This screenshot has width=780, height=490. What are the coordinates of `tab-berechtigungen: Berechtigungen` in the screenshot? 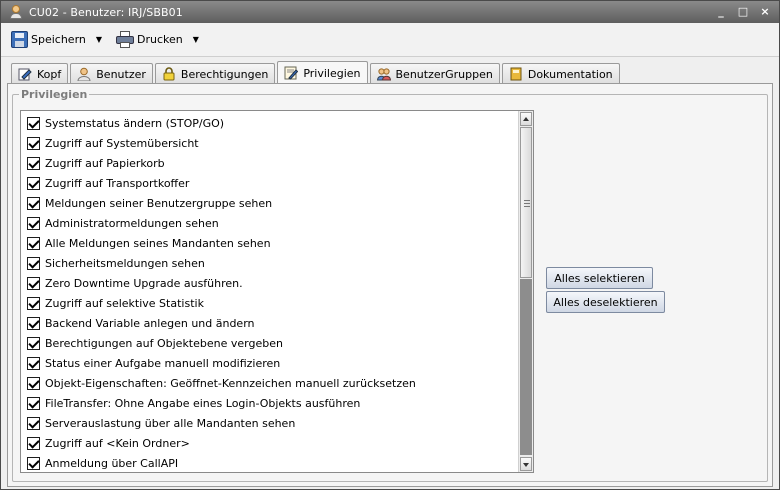 It's located at (215, 73).